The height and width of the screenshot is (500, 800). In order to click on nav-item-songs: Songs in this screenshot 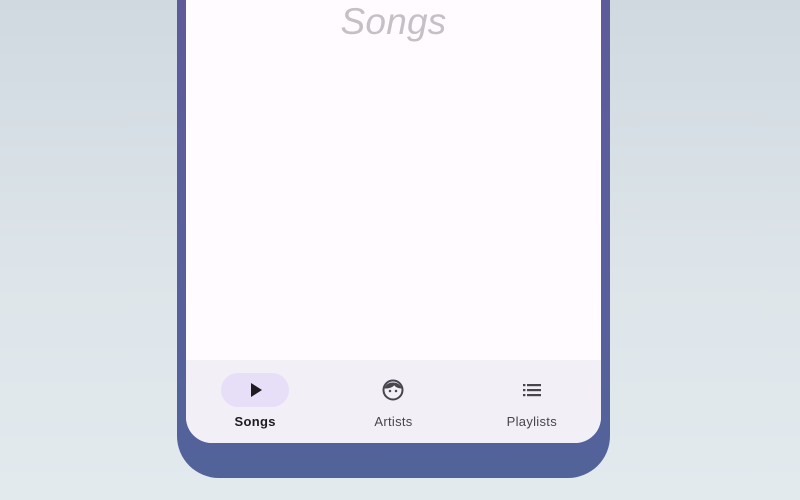, I will do `click(255, 401)`.